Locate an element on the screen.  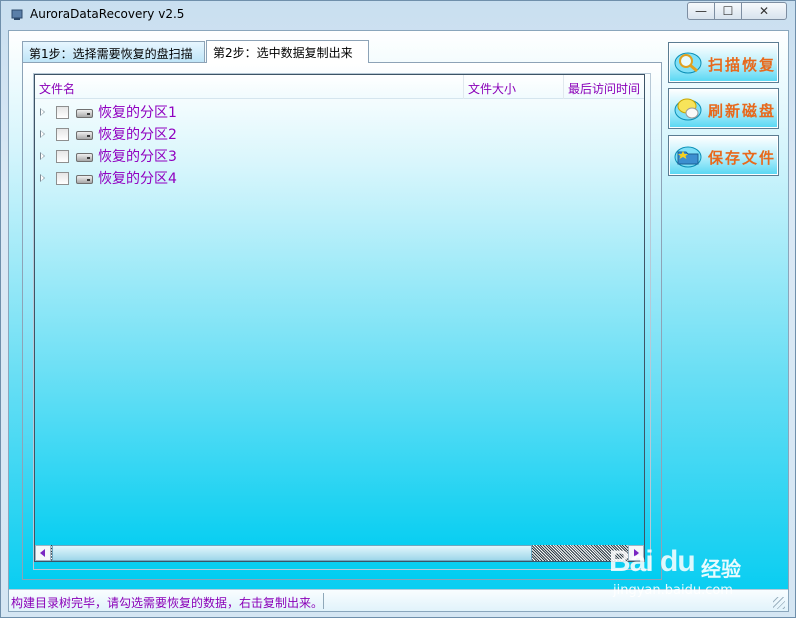
column-header-last-access: 最后访问时间 is located at coordinates (604, 88).